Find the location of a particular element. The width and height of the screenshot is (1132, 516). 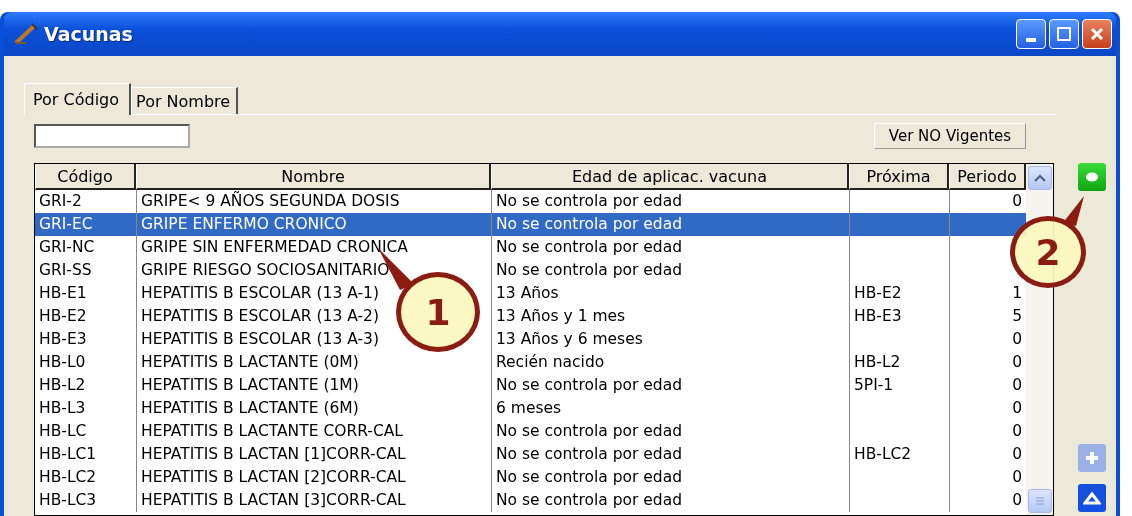

window-title: Vacunas is located at coordinates (89, 34).